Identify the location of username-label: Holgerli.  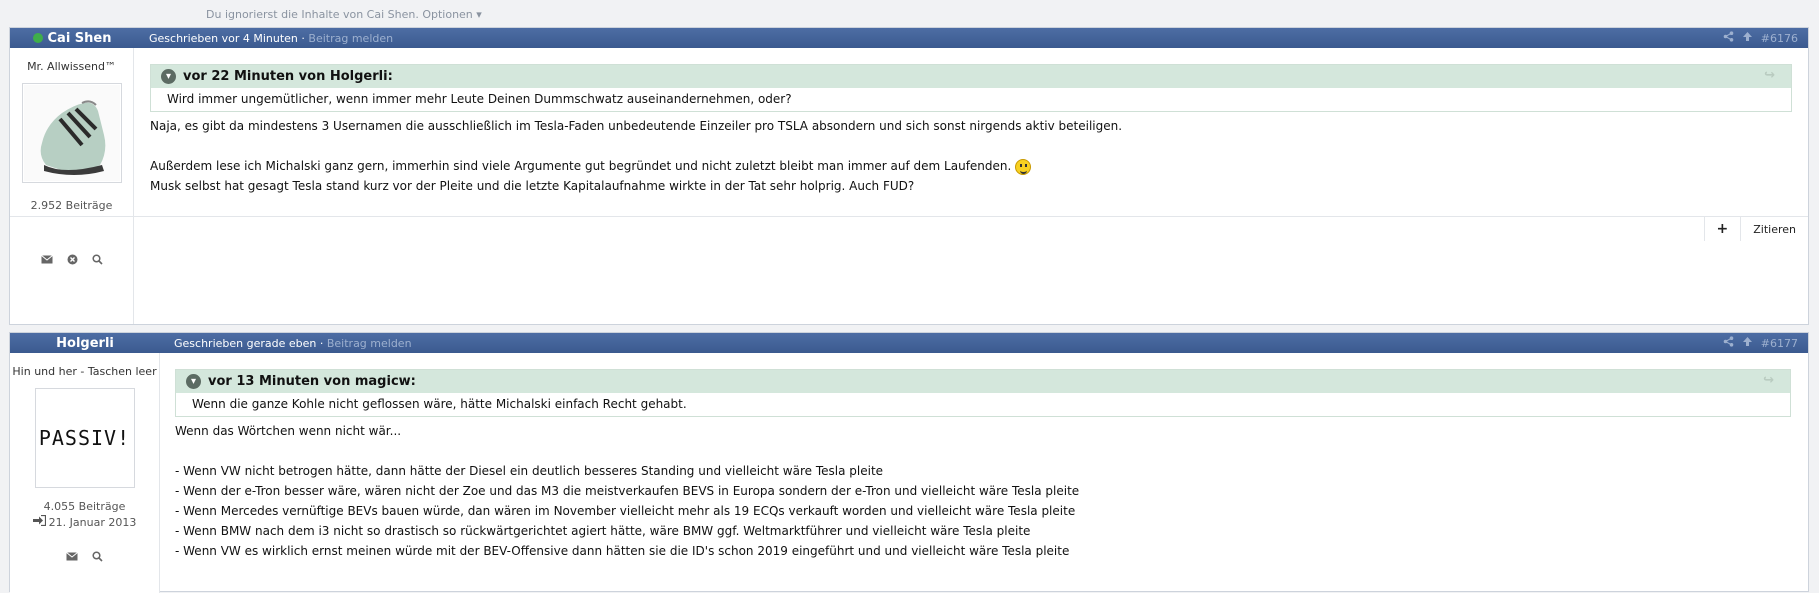
(85, 343).